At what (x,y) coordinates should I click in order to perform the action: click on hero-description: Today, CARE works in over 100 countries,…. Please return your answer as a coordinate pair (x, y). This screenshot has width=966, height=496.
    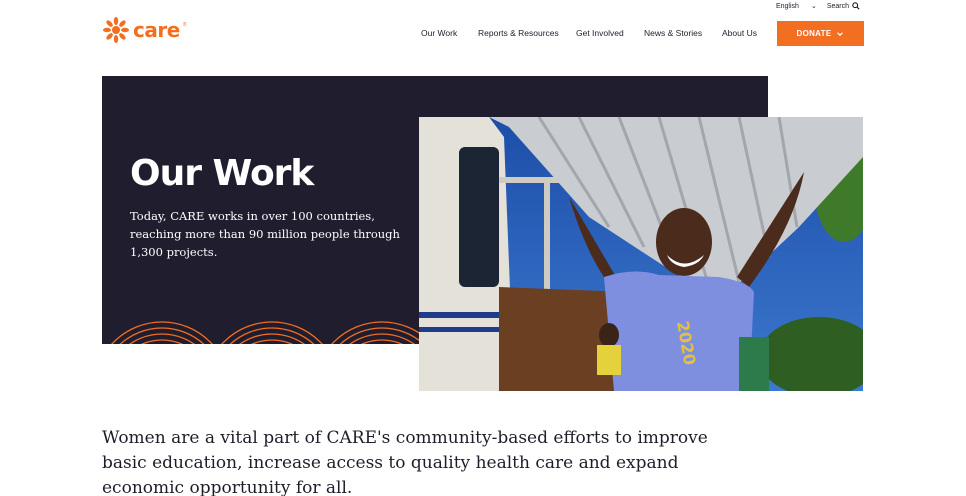
    Looking at the image, I should click on (265, 234).